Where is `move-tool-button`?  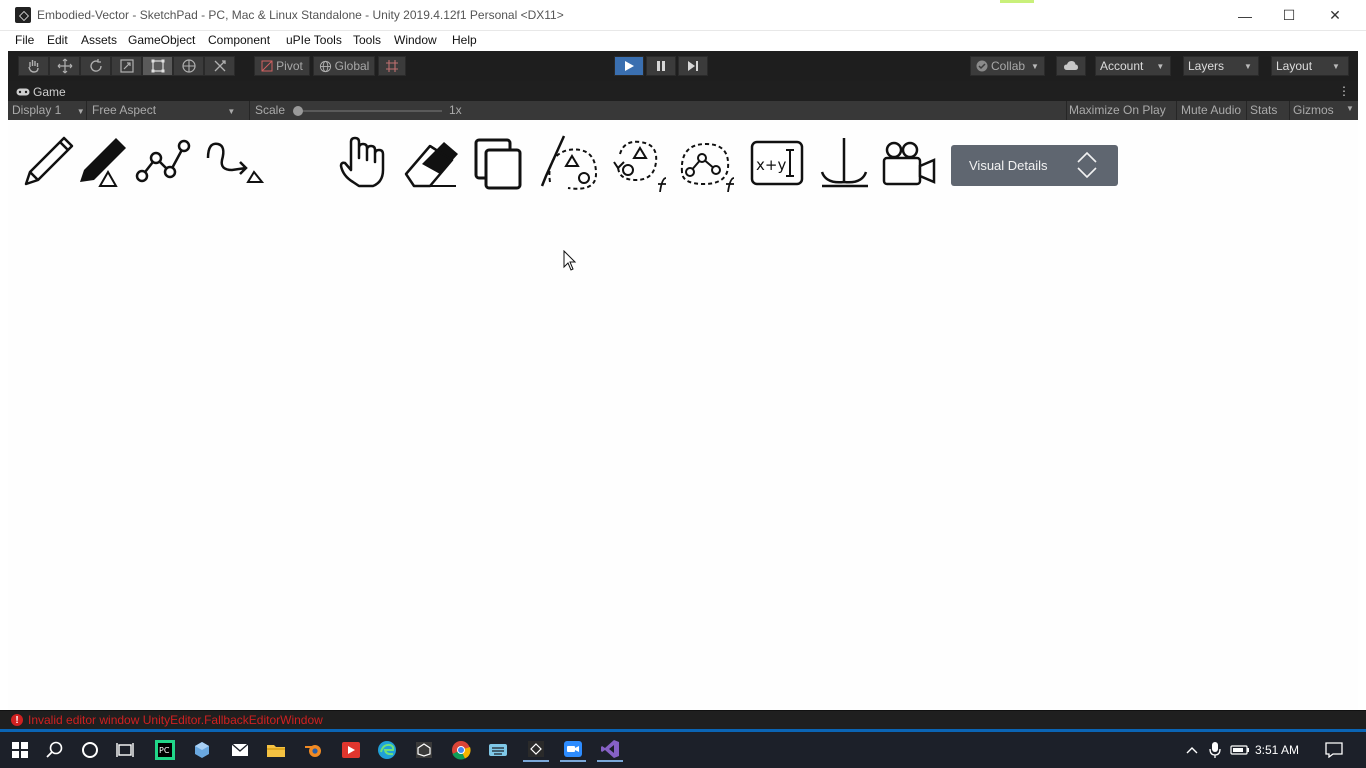 move-tool-button is located at coordinates (64, 66).